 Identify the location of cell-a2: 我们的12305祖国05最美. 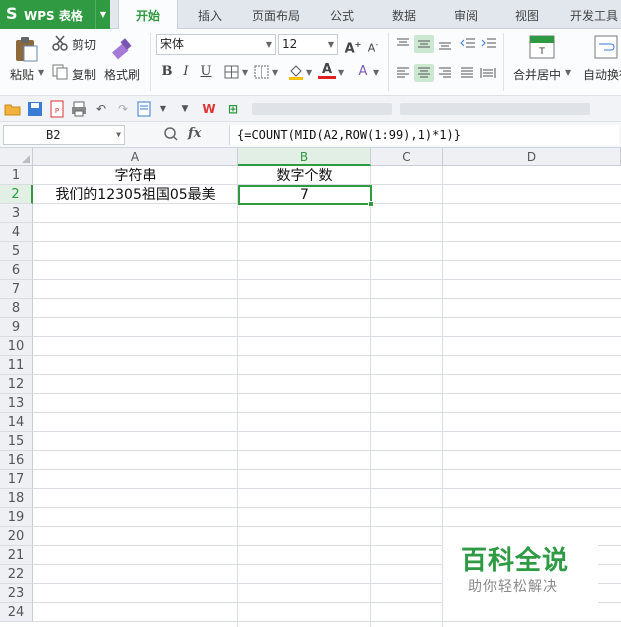
(135, 195).